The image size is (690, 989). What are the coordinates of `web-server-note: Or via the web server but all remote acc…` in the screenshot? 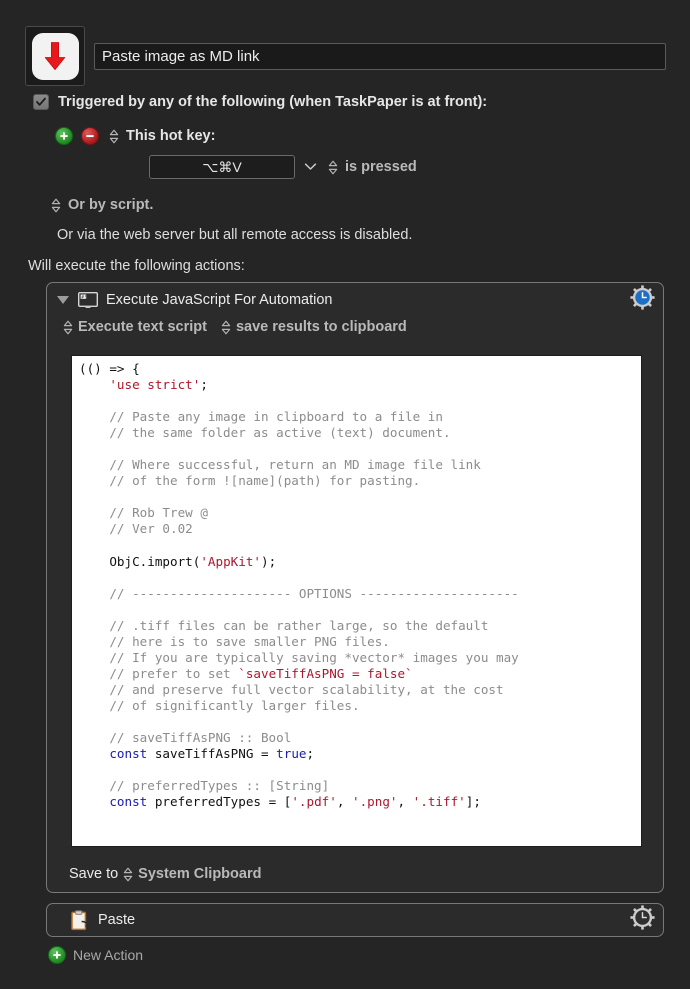 It's located at (235, 235).